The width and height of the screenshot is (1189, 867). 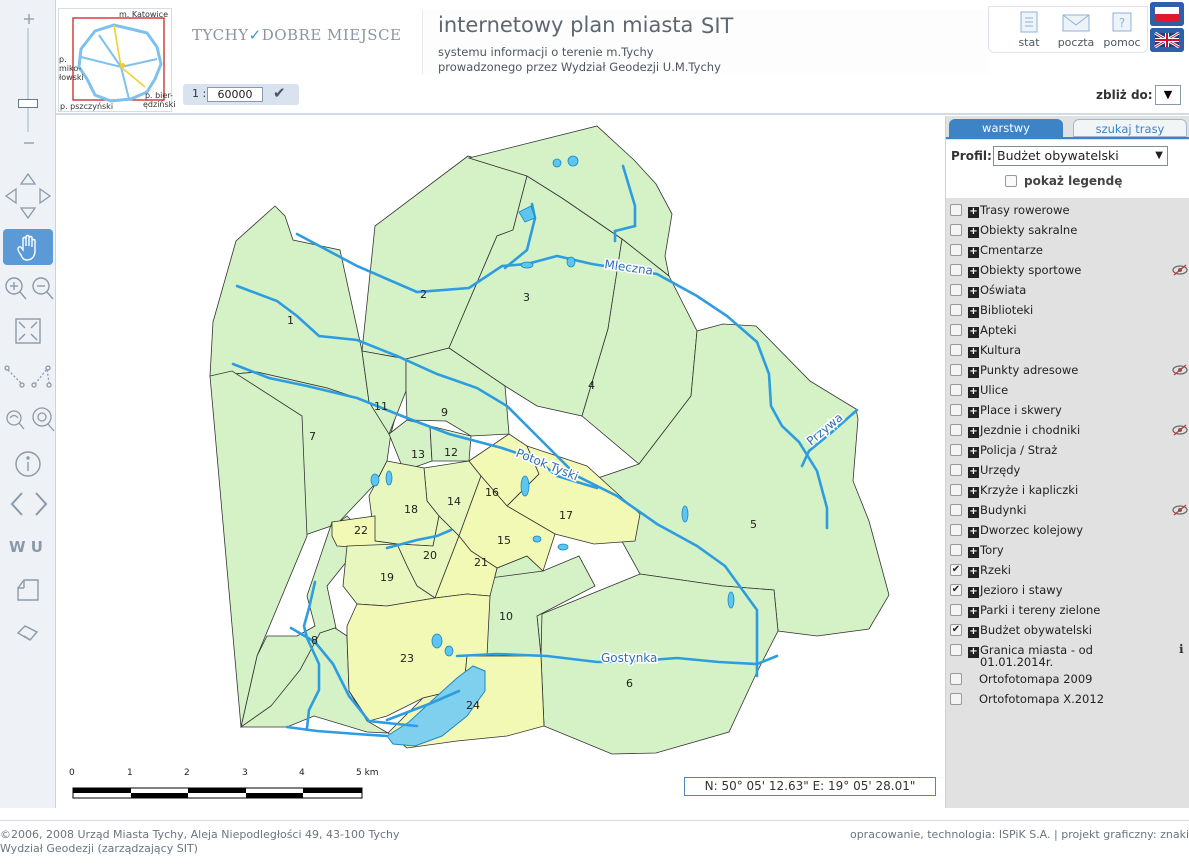 What do you see at coordinates (235, 94) in the screenshot?
I see `scale-input: 60000` at bounding box center [235, 94].